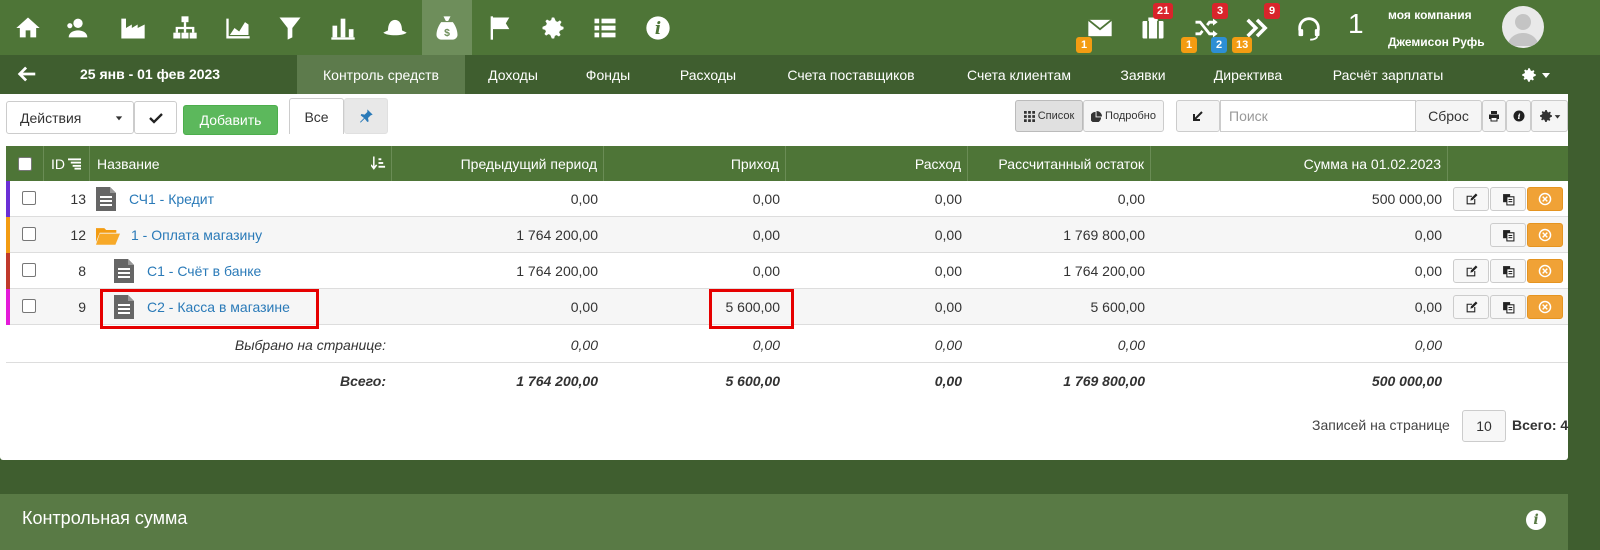 The image size is (1600, 550). I want to click on svg-text: i, so click(1518, 116).